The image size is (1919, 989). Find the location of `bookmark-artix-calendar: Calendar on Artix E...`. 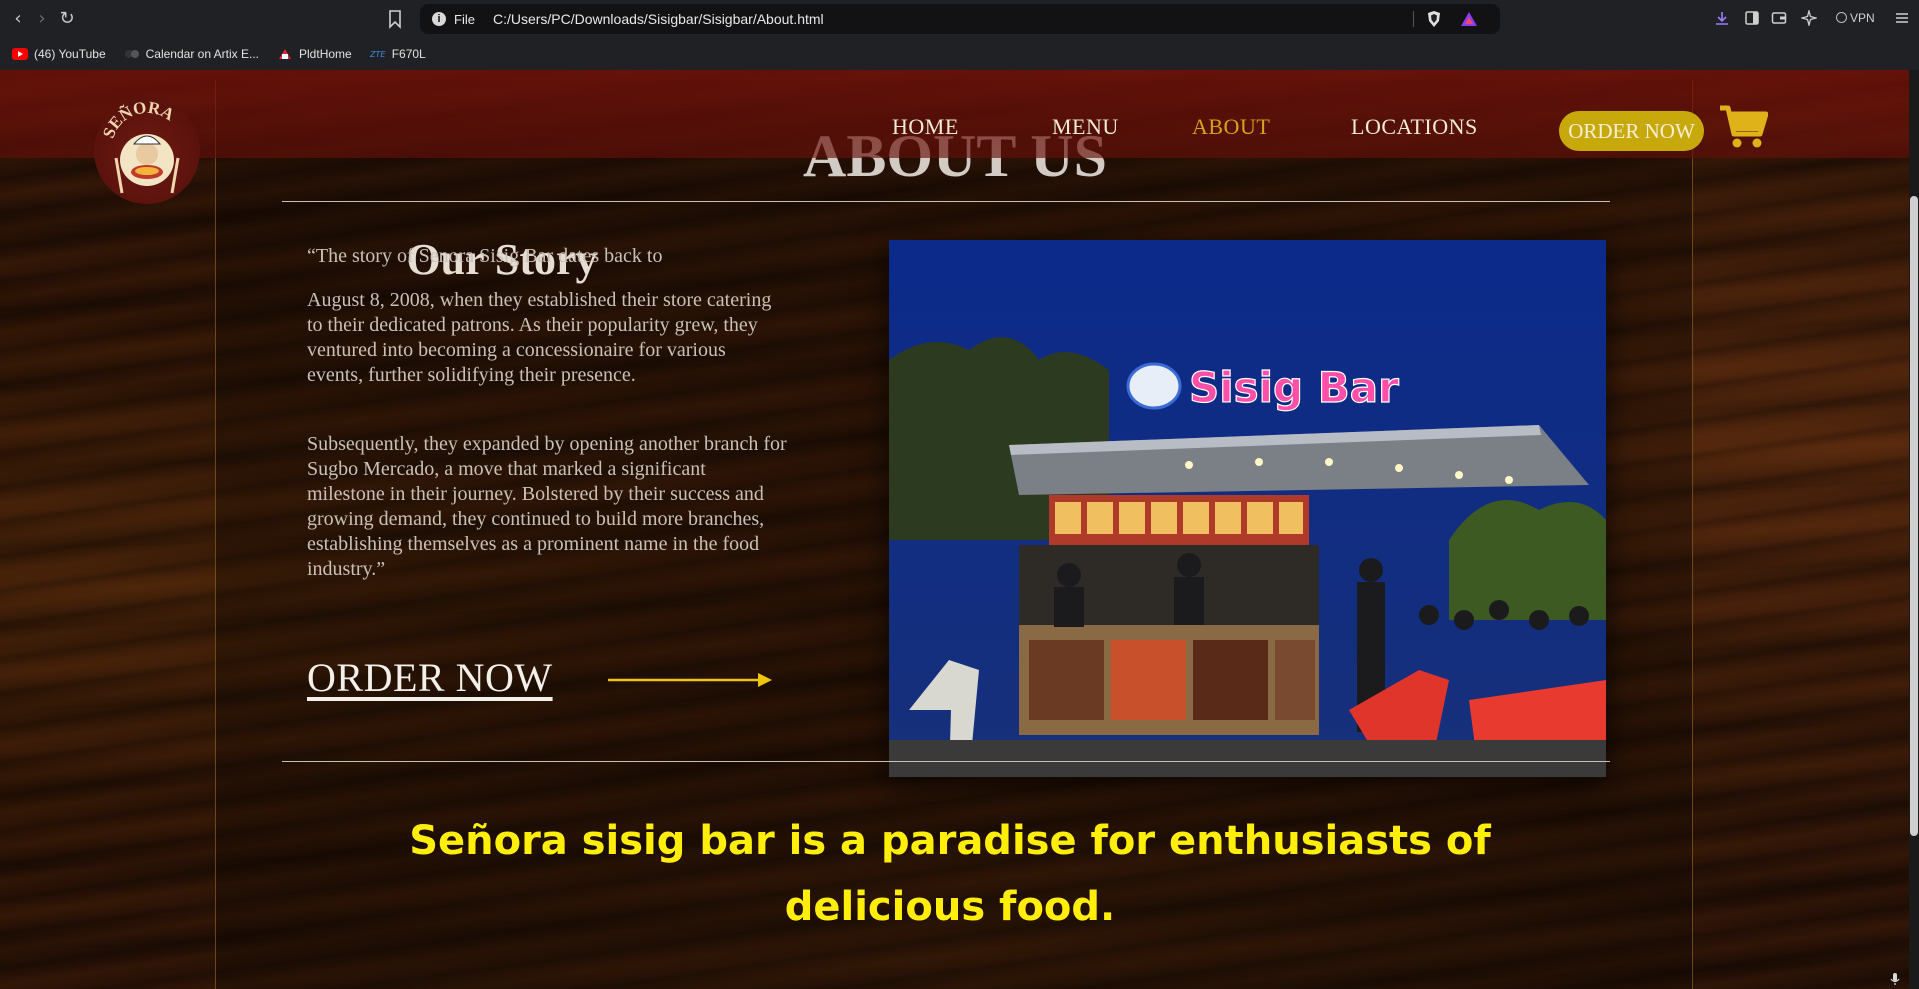

bookmark-artix-calendar: Calendar on Artix E... is located at coordinates (191, 54).